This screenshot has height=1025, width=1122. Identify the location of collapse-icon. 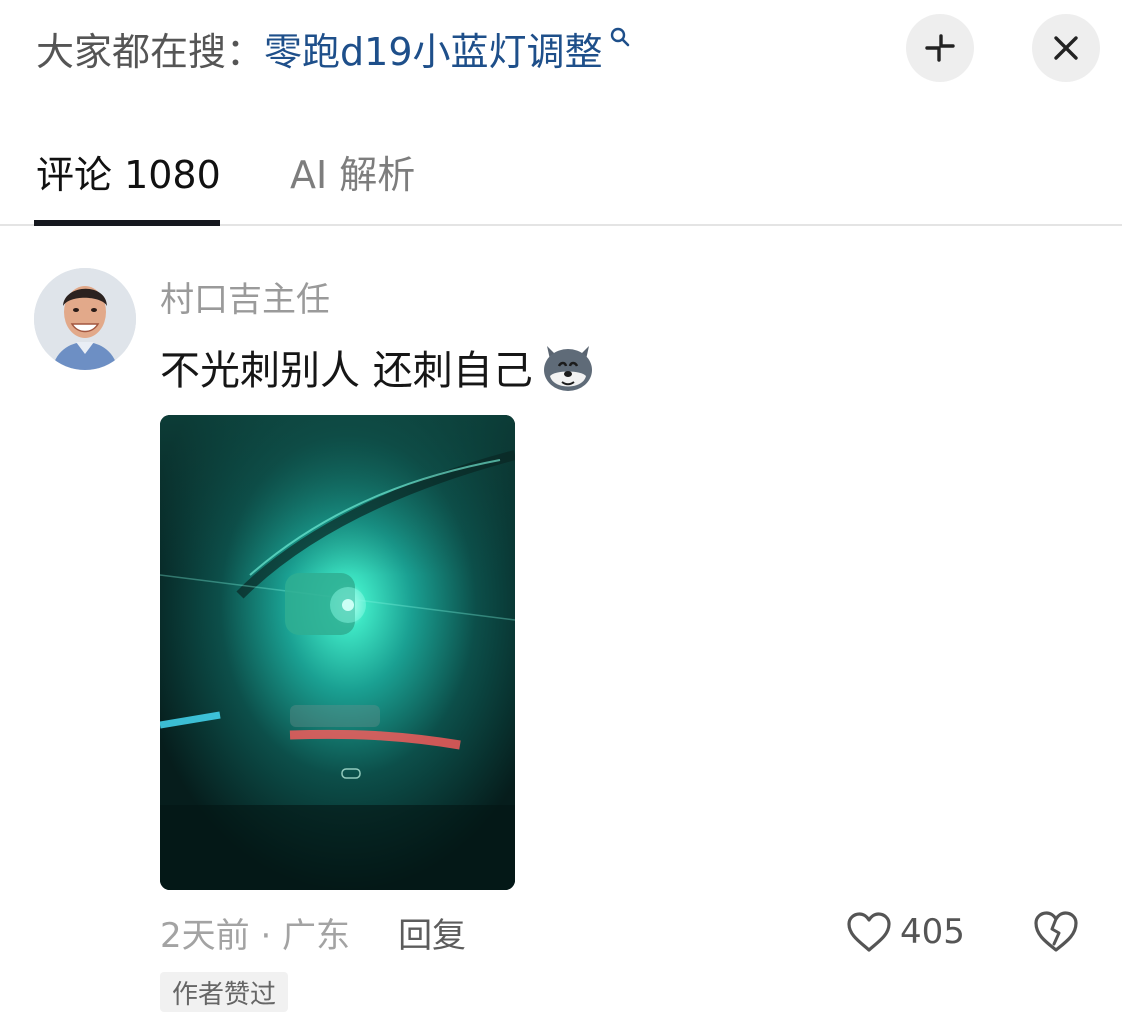
(940, 48).